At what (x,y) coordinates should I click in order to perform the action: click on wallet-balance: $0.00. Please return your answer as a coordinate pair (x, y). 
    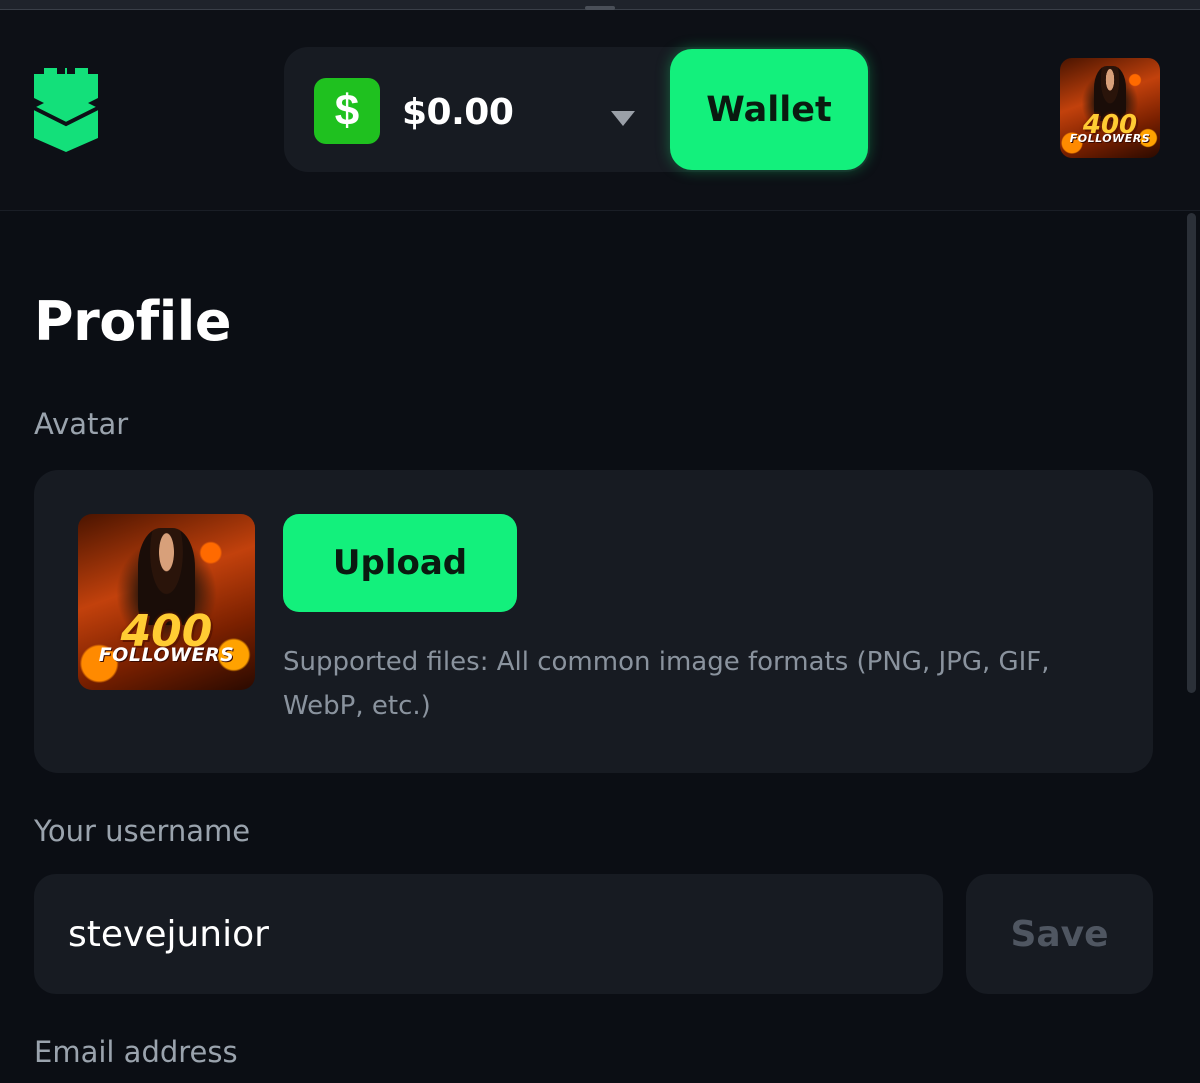
    Looking at the image, I should click on (458, 112).